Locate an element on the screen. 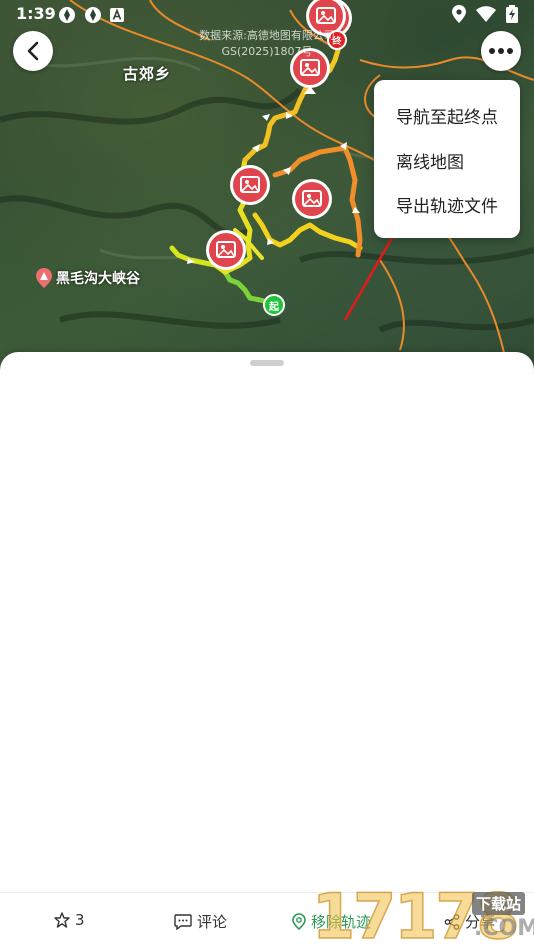  status-right-icons is located at coordinates (485, 14).